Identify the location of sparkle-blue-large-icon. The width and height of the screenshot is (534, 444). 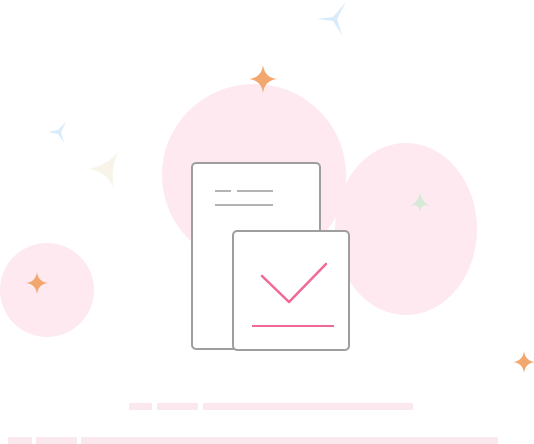
(331, 18).